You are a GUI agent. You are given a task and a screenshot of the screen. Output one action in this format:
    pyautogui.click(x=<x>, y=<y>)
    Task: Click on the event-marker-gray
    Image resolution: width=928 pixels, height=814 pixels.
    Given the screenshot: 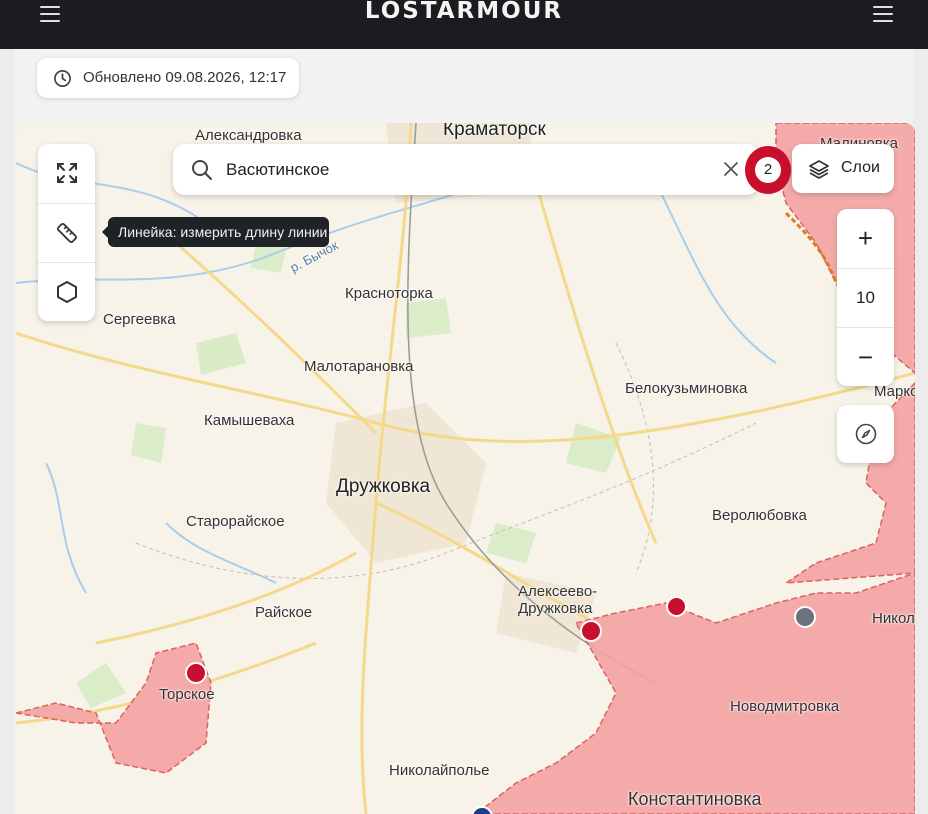 What is the action you would take?
    pyautogui.click(x=805, y=617)
    